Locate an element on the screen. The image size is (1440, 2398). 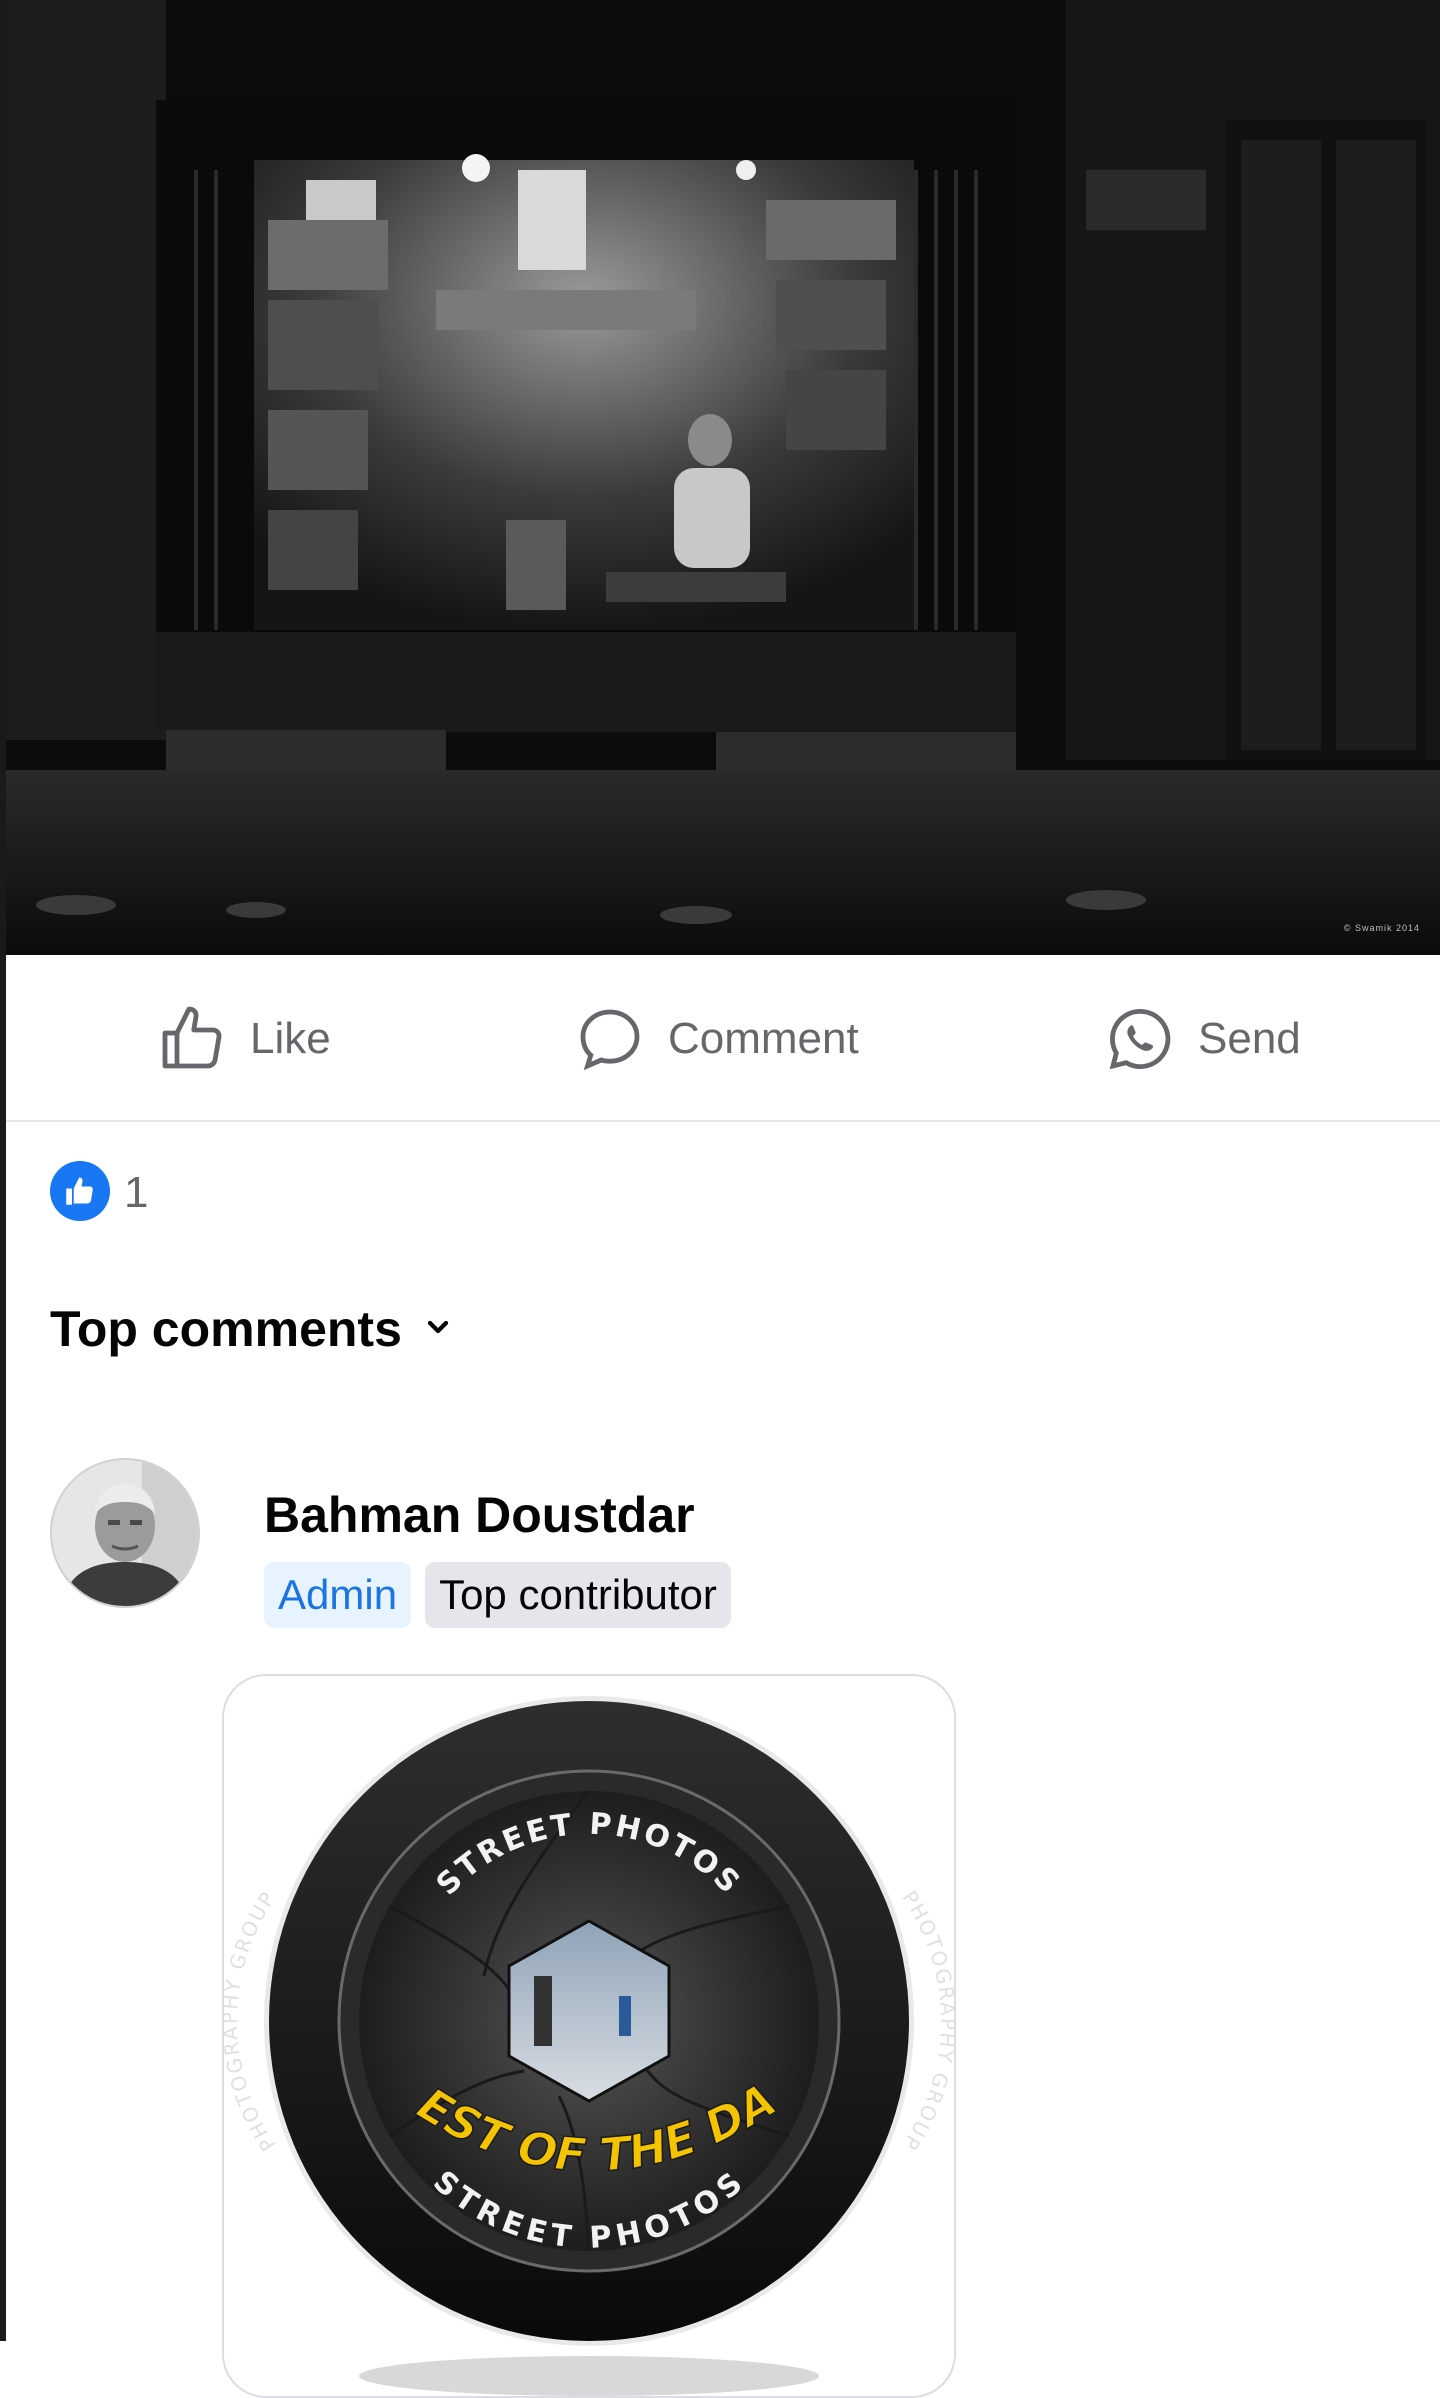
send-button: Send is located at coordinates (1202, 1039).